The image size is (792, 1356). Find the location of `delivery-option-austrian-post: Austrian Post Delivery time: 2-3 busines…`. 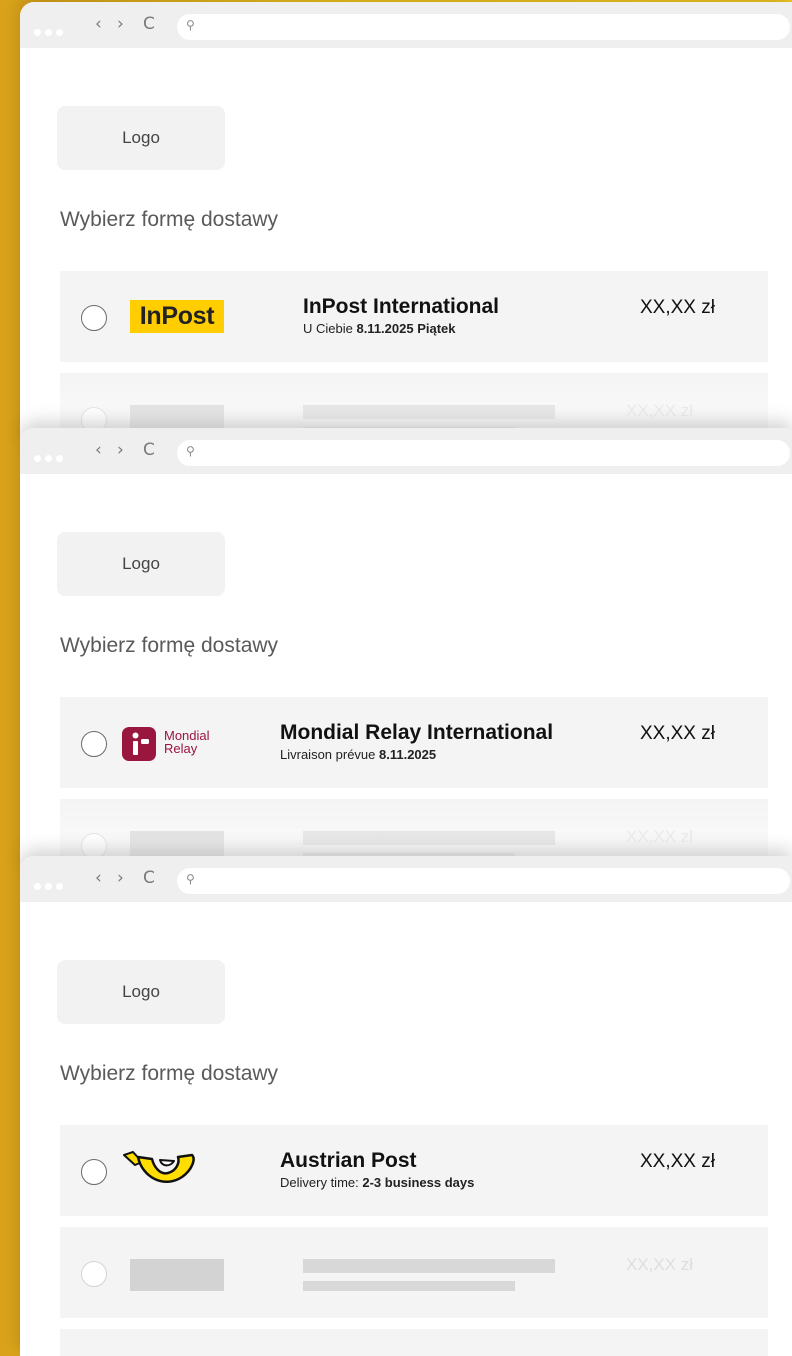

delivery-option-austrian-post: Austrian Post Delivery time: 2-3 busines… is located at coordinates (414, 1170).